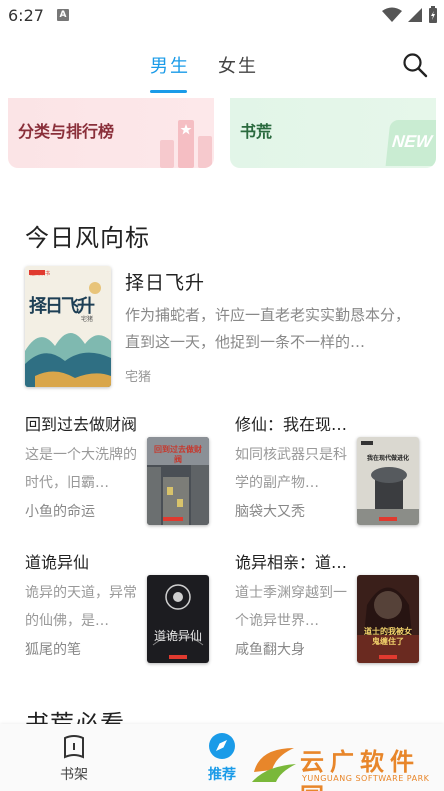 The height and width of the screenshot is (791, 444). Describe the element at coordinates (81, 423) in the screenshot. I see `book-title: 回到过去做财阀` at that location.